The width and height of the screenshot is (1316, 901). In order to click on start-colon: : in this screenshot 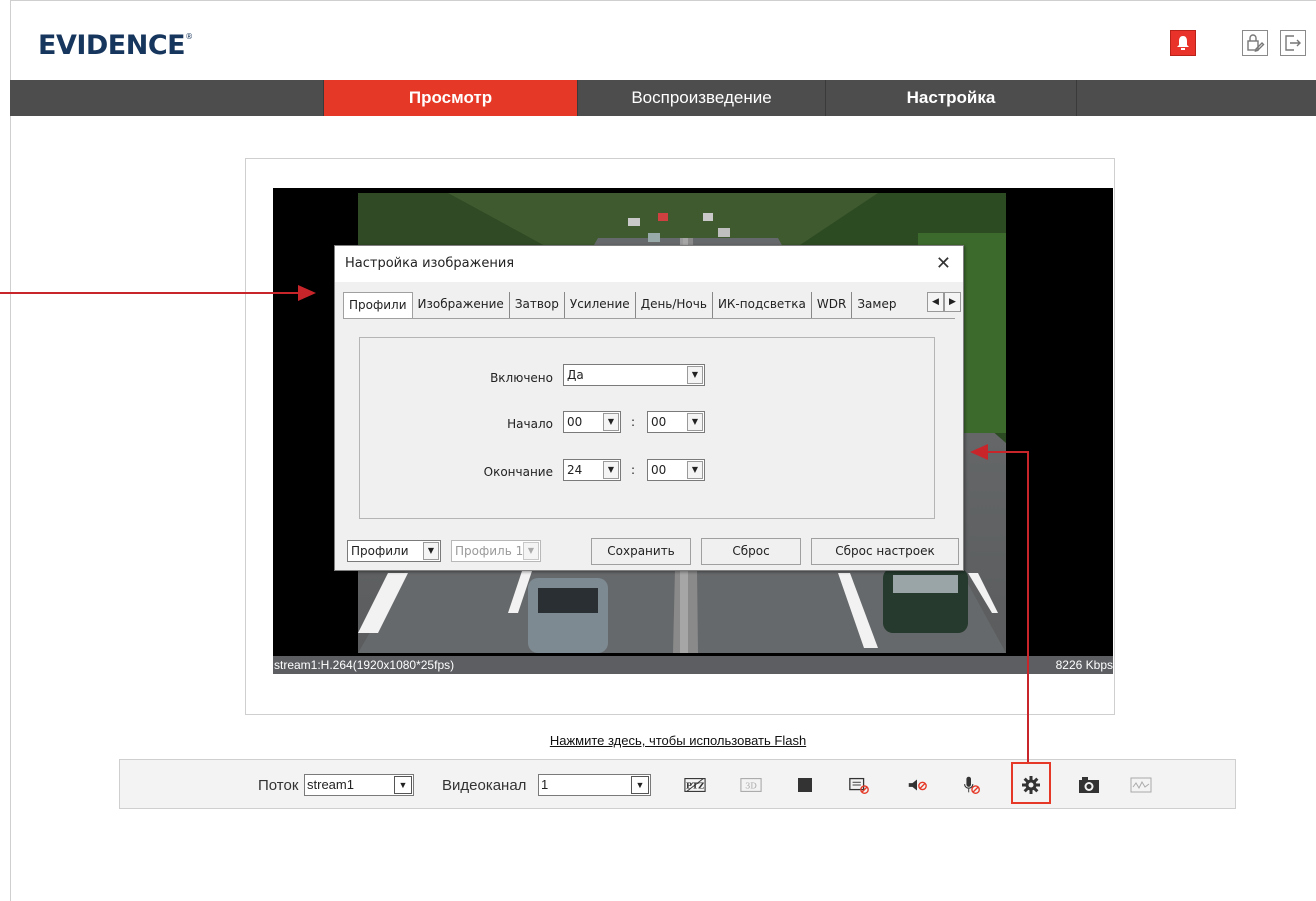, I will do `click(633, 422)`.